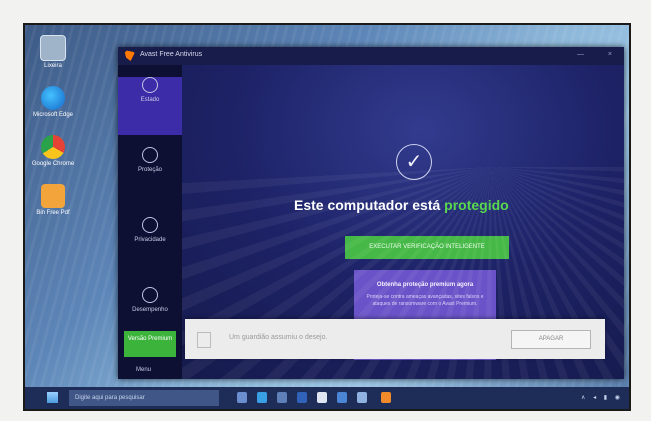  Describe the element at coordinates (262, 397) in the screenshot. I see `edge-taskbar-icon` at that location.